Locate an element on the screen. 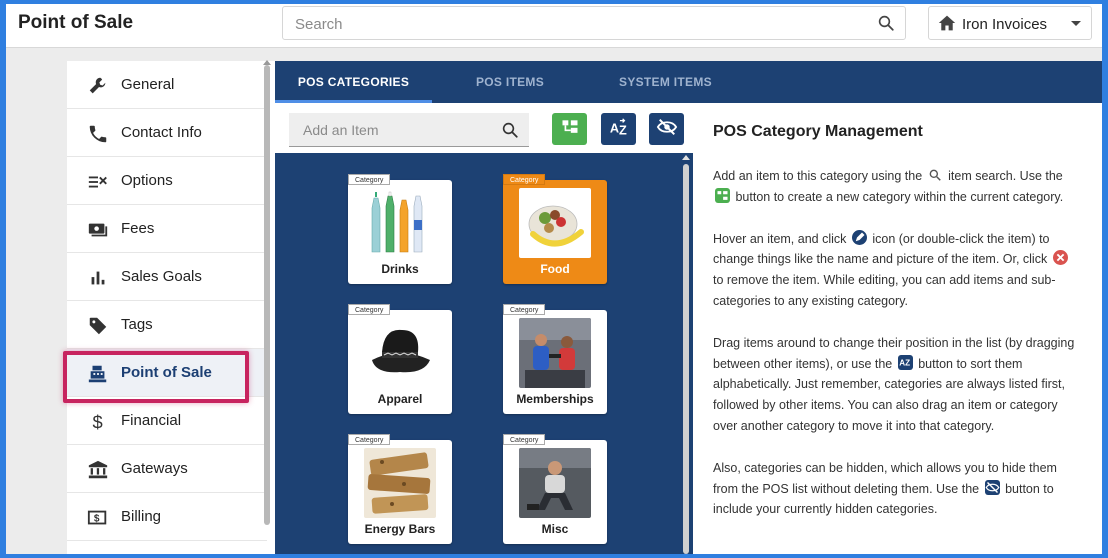 The height and width of the screenshot is (558, 1108). category-card-misc: Category Misc is located at coordinates (555, 489).